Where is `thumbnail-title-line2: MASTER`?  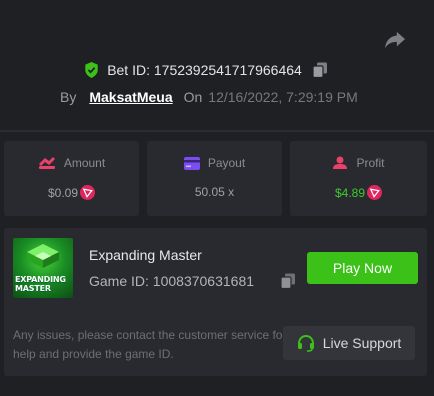
thumbnail-title-line2: MASTER is located at coordinates (33, 288).